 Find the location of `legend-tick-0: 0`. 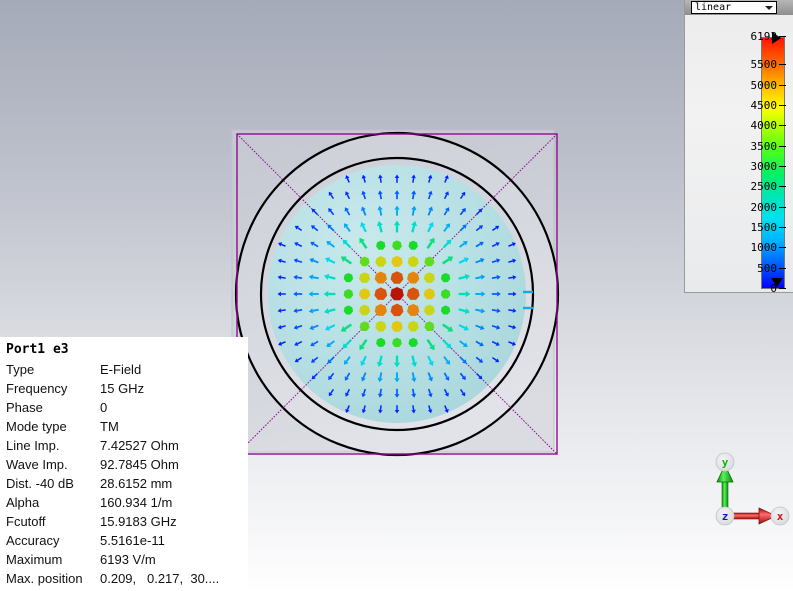

legend-tick-0: 0 is located at coordinates (750, 288).